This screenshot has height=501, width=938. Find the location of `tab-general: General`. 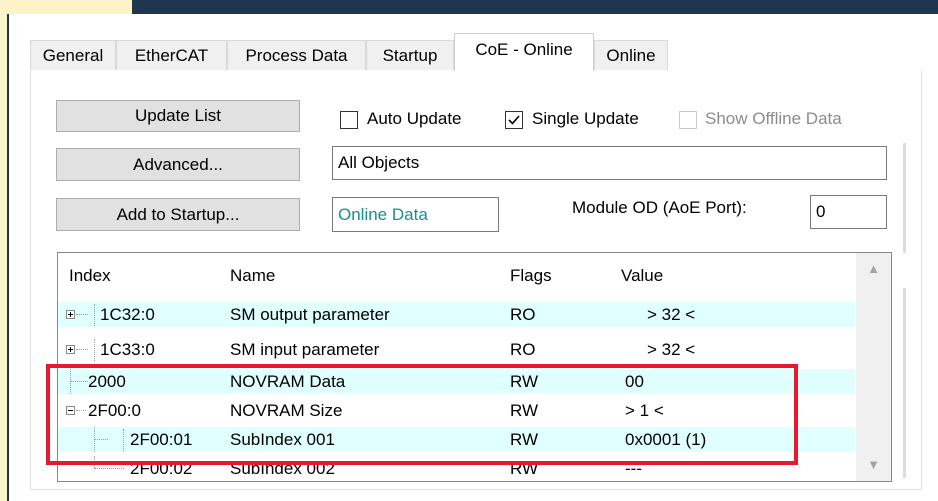

tab-general: General is located at coordinates (73, 55).